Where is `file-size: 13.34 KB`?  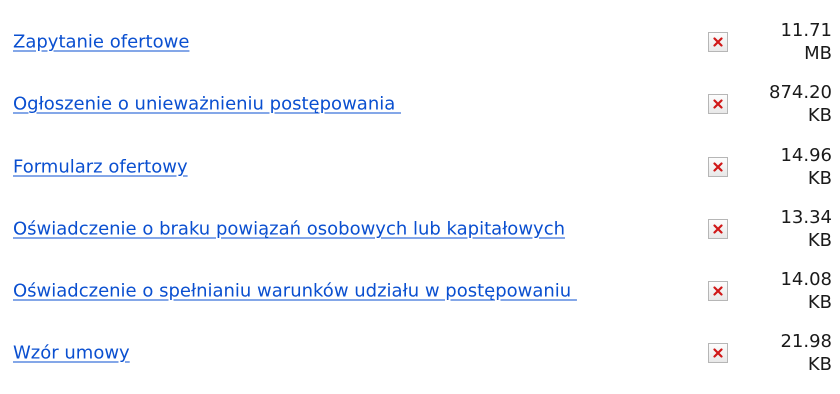
file-size: 13.34 KB is located at coordinates (806, 229).